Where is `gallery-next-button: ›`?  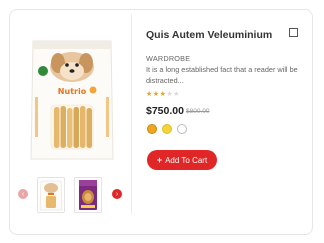
gallery-next-button: › is located at coordinates (117, 194).